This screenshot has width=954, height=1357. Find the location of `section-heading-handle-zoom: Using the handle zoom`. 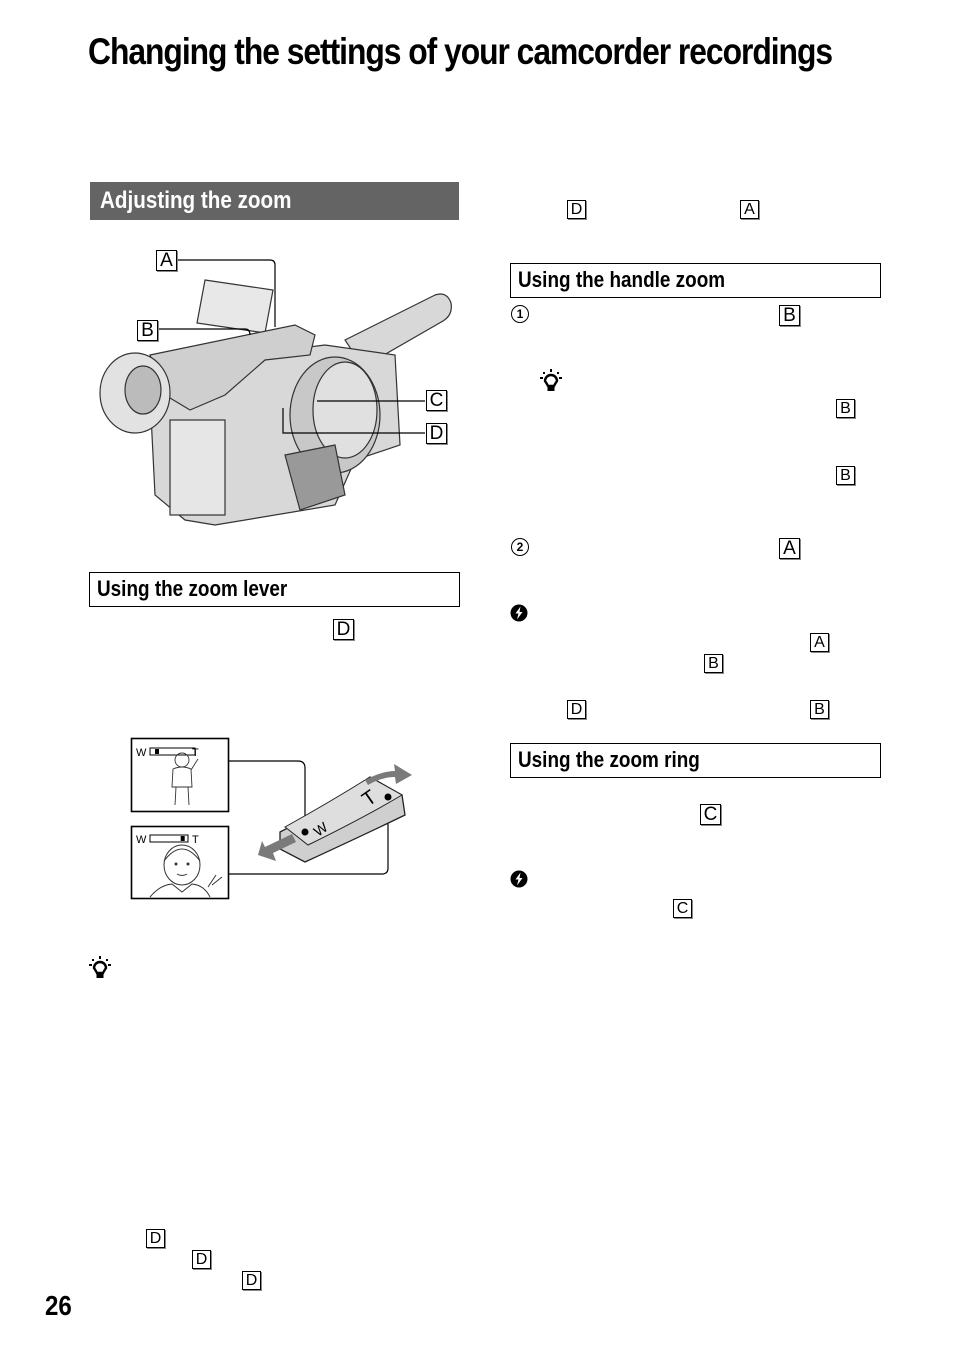

section-heading-handle-zoom: Using the handle zoom is located at coordinates (695, 280).